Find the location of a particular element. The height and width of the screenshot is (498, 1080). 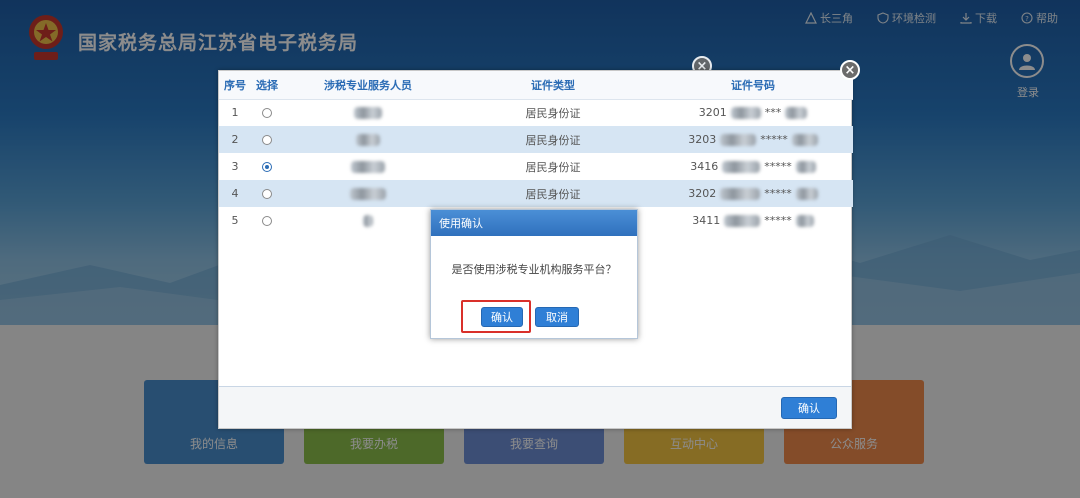

col-id-type: 证件类型 is located at coordinates (553, 85).